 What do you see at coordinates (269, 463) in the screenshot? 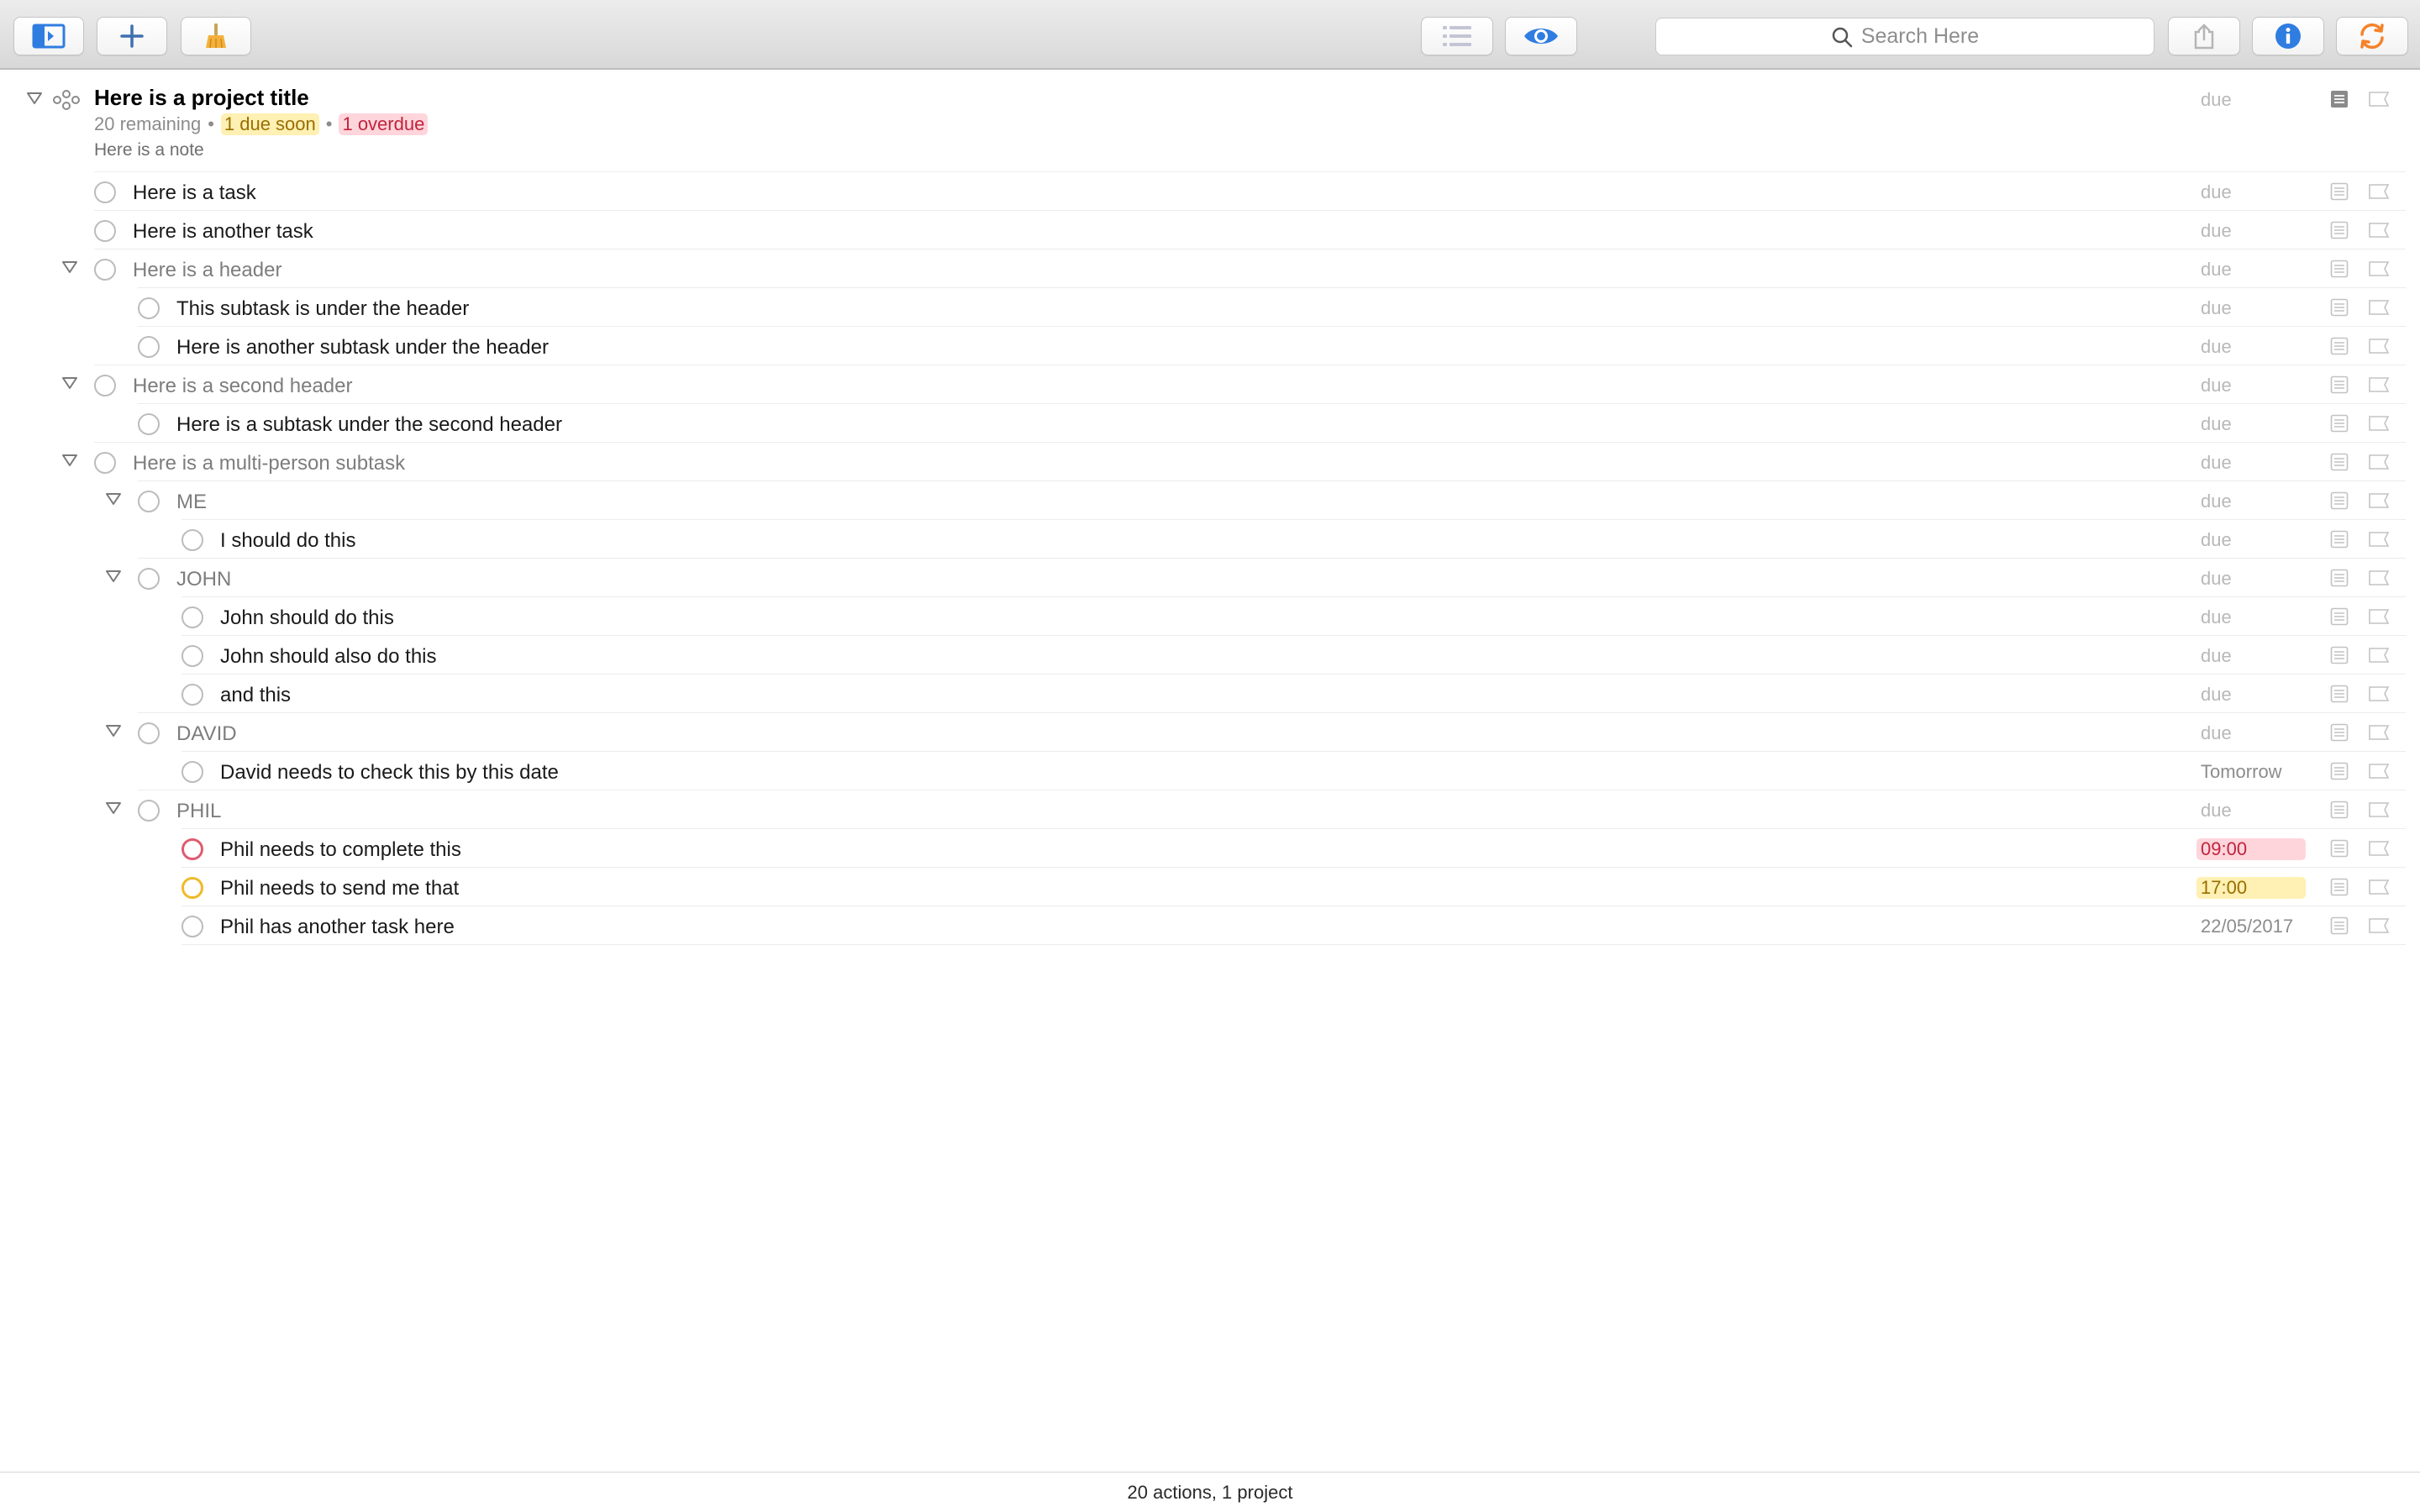
I see `group-title: Here is a multi-person subtask` at bounding box center [269, 463].